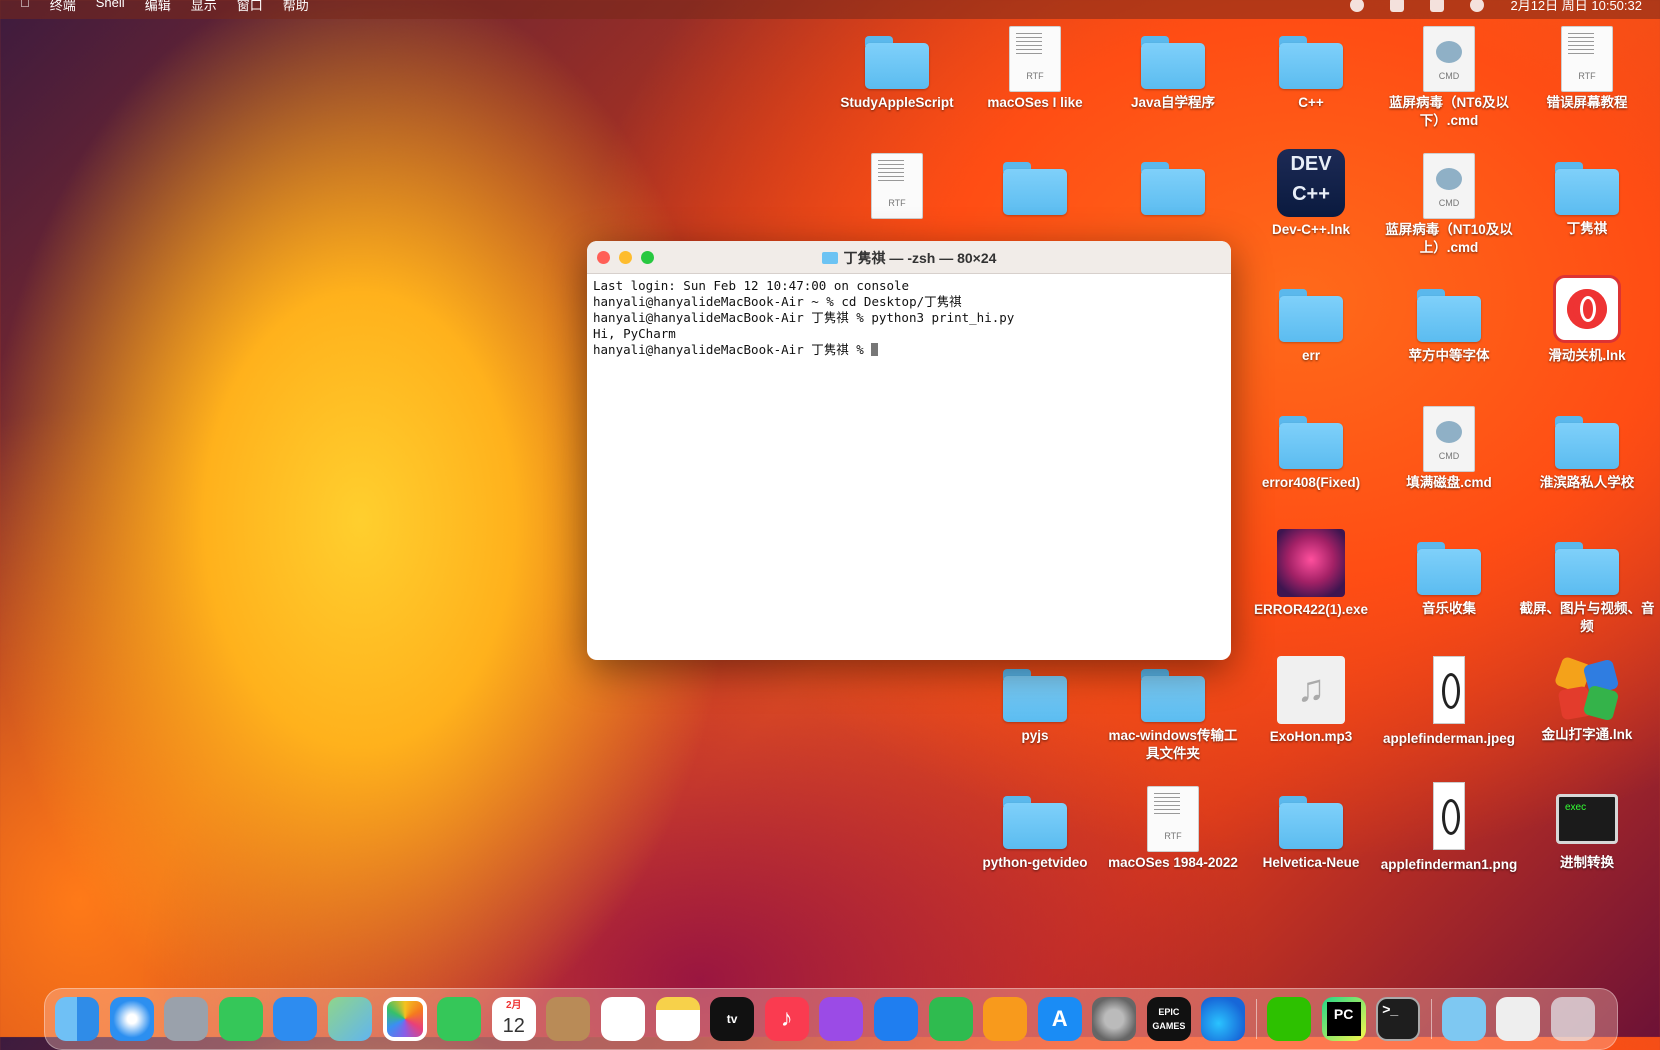  Describe the element at coordinates (1114, 1019) in the screenshot. I see `system-settings-icon` at that location.